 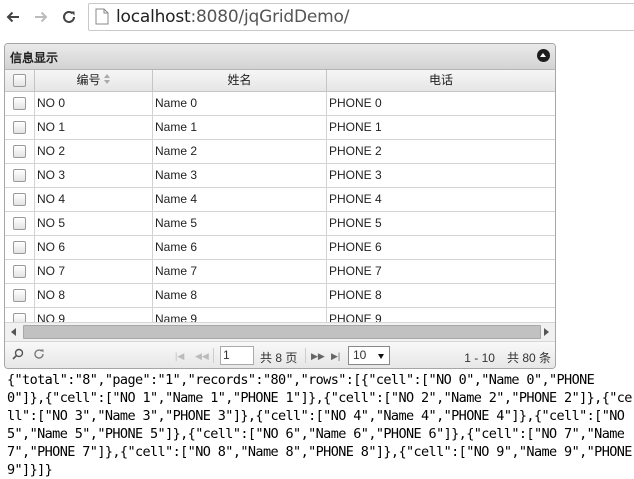 I want to click on cell-id: NO 4, so click(x=94, y=199).